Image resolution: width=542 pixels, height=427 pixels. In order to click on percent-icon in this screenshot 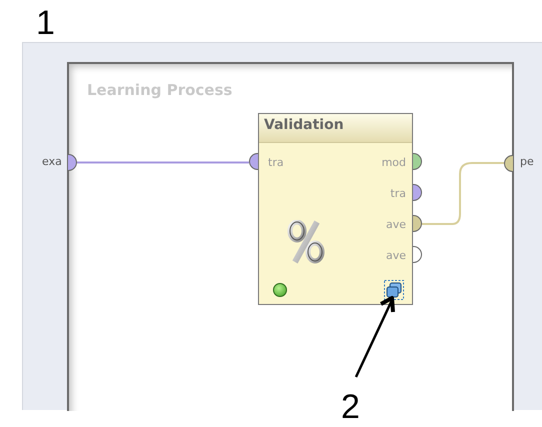, I will do `click(306, 242)`.